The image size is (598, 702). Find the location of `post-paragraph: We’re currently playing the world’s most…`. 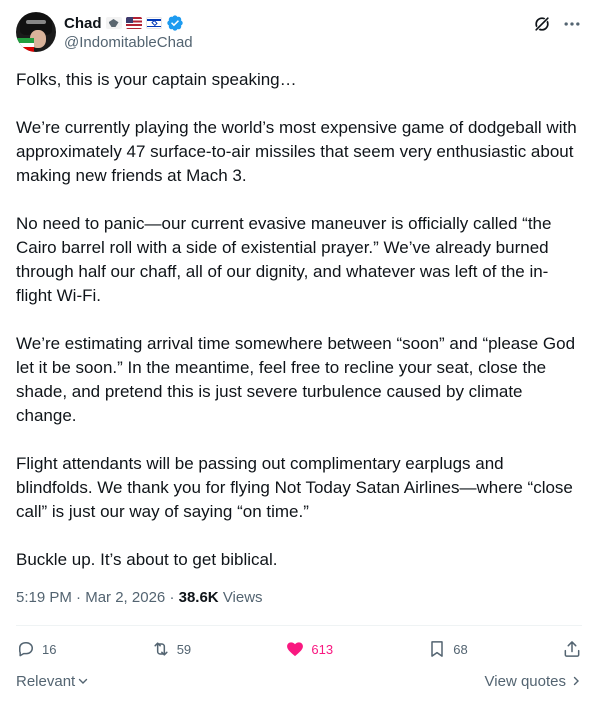

post-paragraph: We’re currently playing the world’s most… is located at coordinates (296, 151).